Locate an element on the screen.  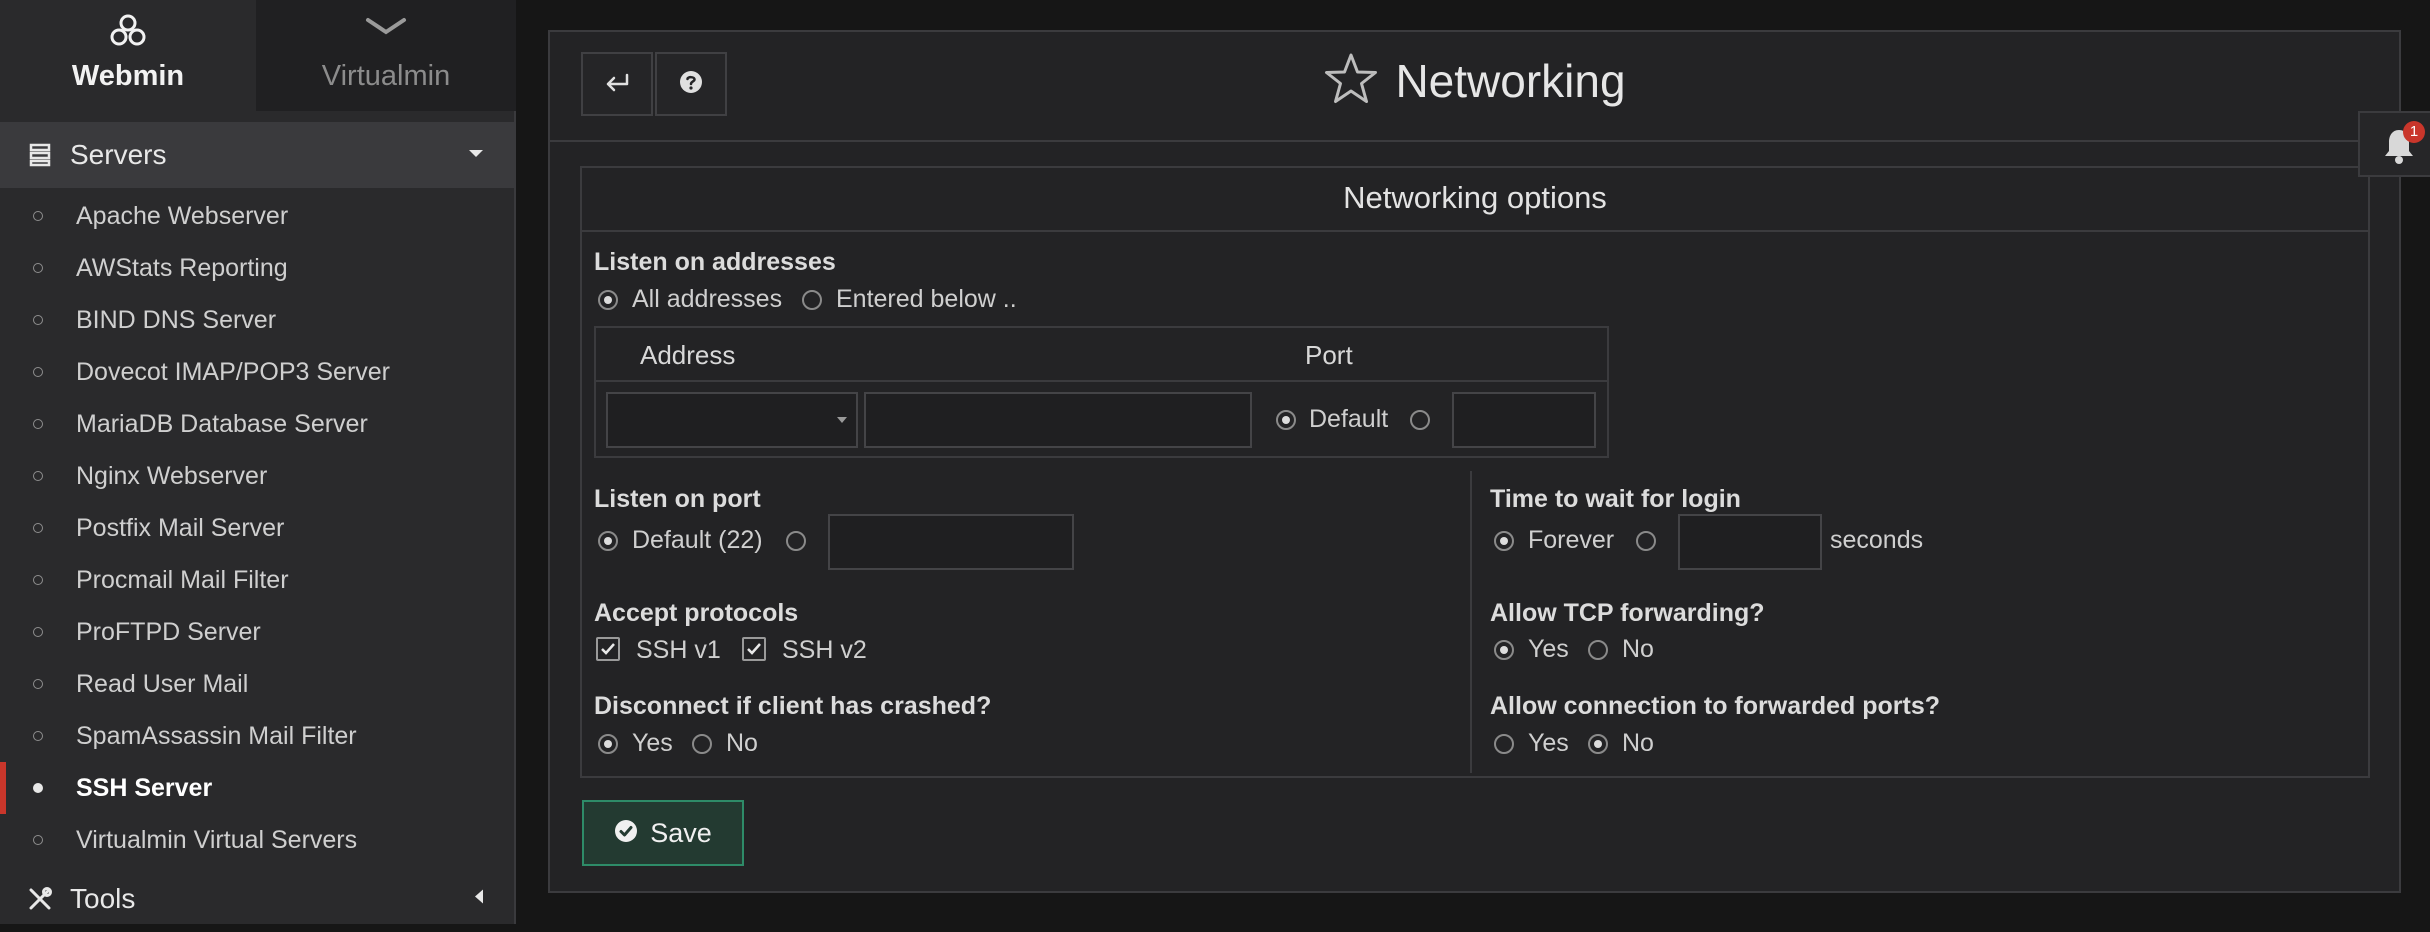
save-button: Save is located at coordinates (663, 833).